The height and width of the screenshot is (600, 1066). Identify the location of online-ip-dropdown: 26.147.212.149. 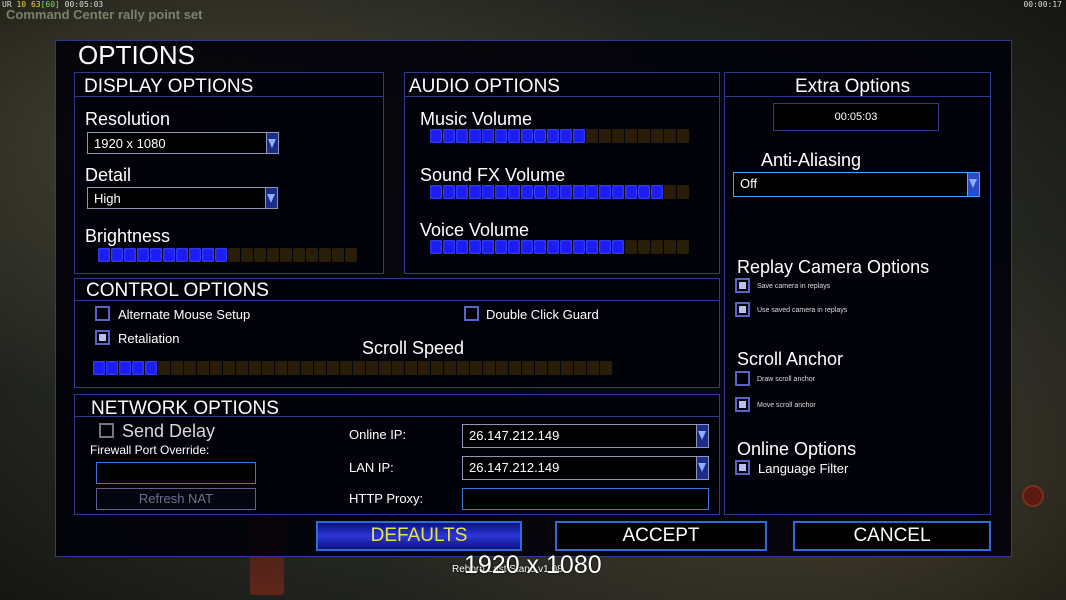
(585, 436).